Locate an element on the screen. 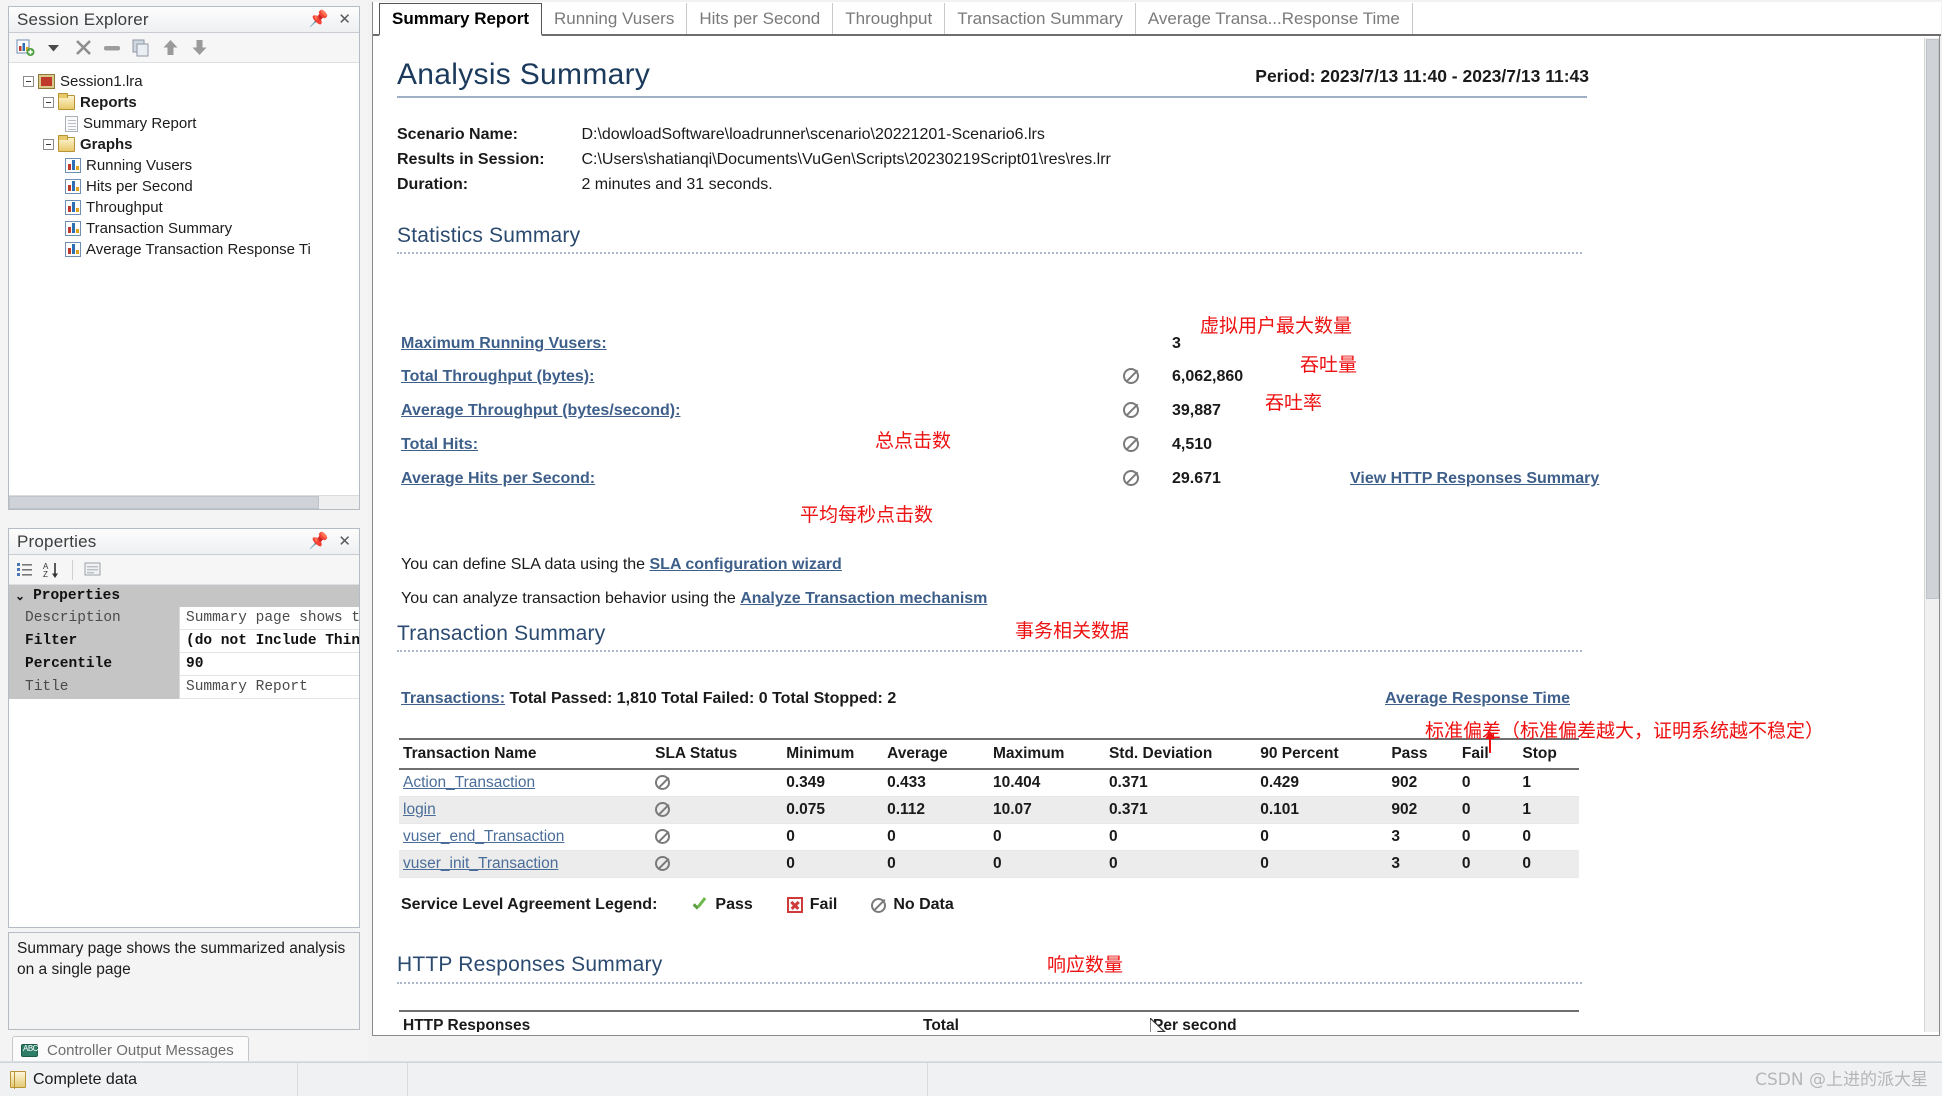  tab-summary-report: Summary Report is located at coordinates (460, 19).